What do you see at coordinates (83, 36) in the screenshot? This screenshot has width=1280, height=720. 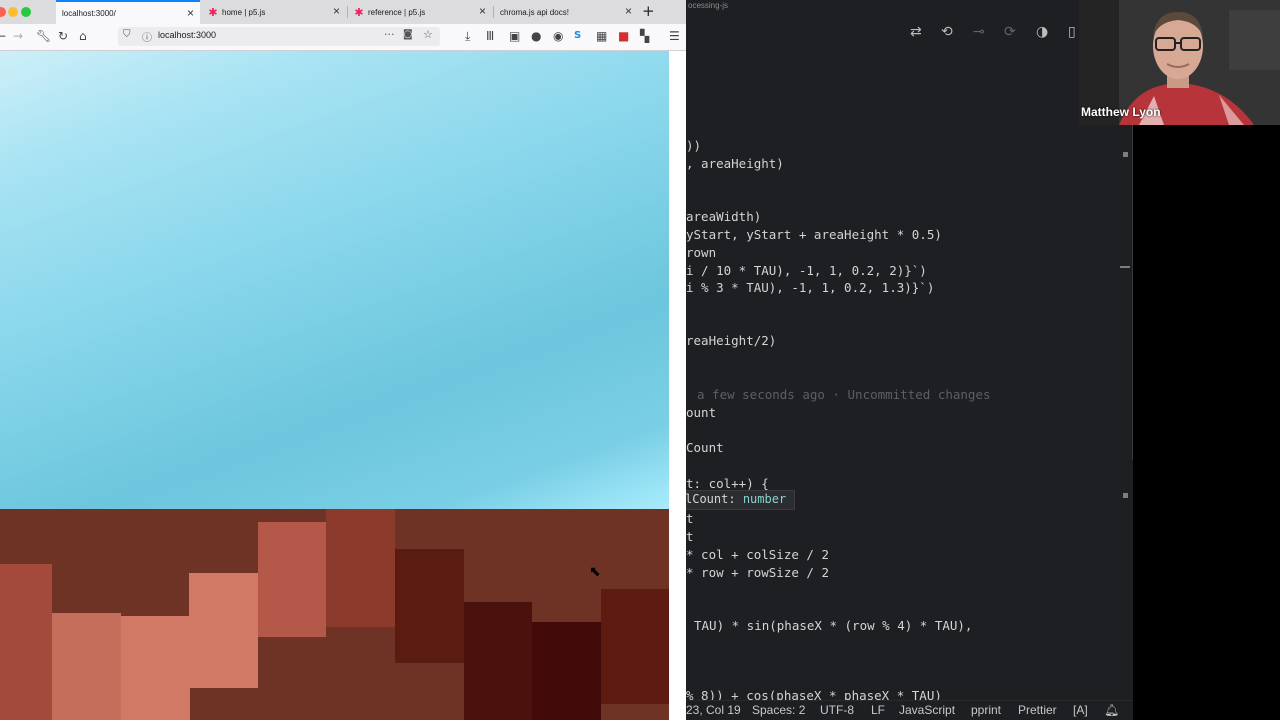 I see `home-icon: ⌂` at bounding box center [83, 36].